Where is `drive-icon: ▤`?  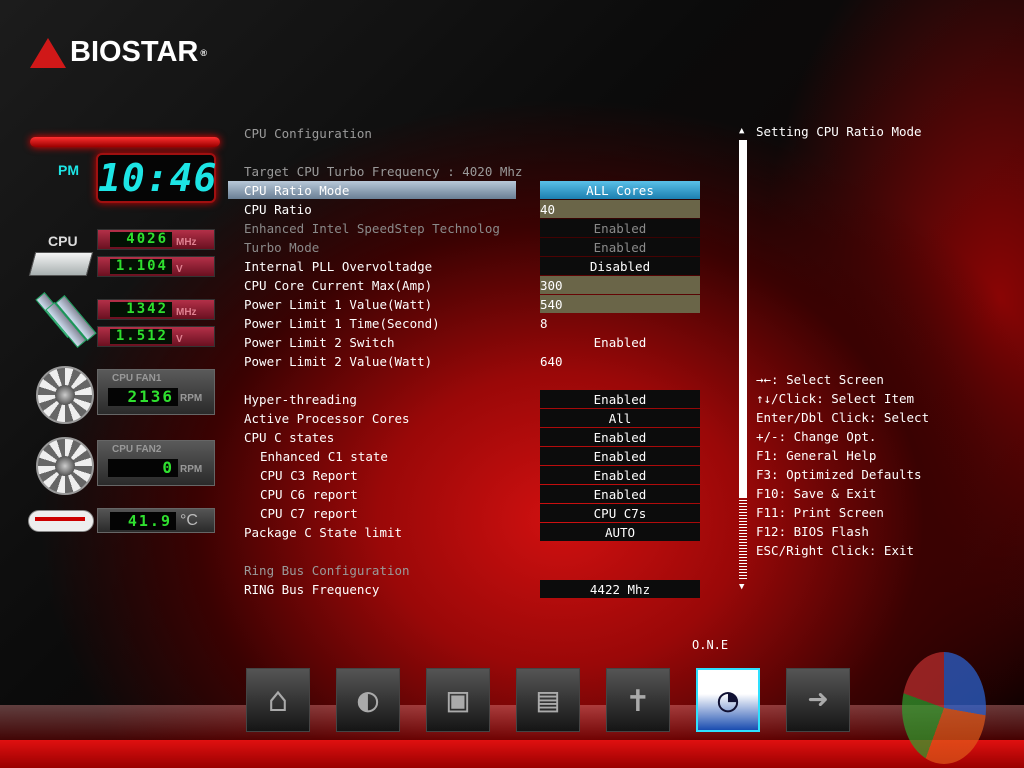
drive-icon: ▤ is located at coordinates (548, 700).